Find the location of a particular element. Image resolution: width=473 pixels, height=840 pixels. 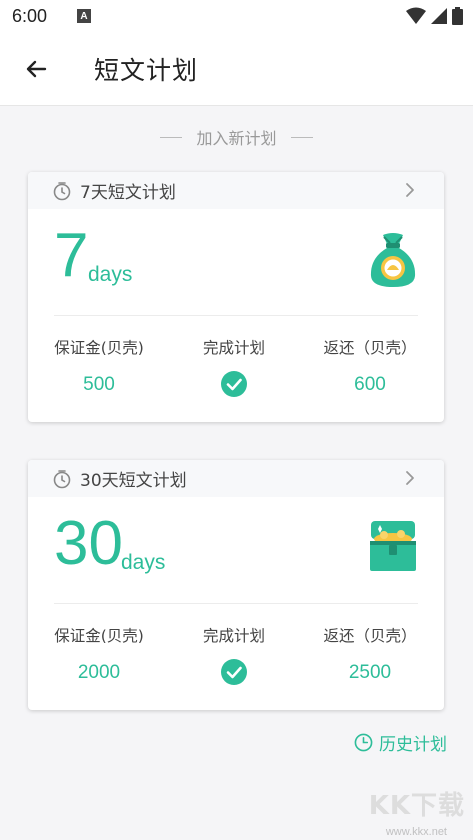

duration-number: 30 is located at coordinates (88, 543).